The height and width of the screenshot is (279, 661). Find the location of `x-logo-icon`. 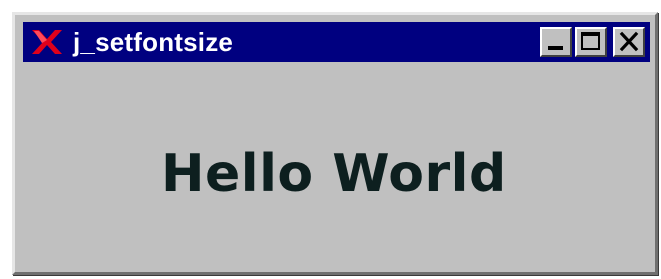

x-logo-icon is located at coordinates (47, 42).